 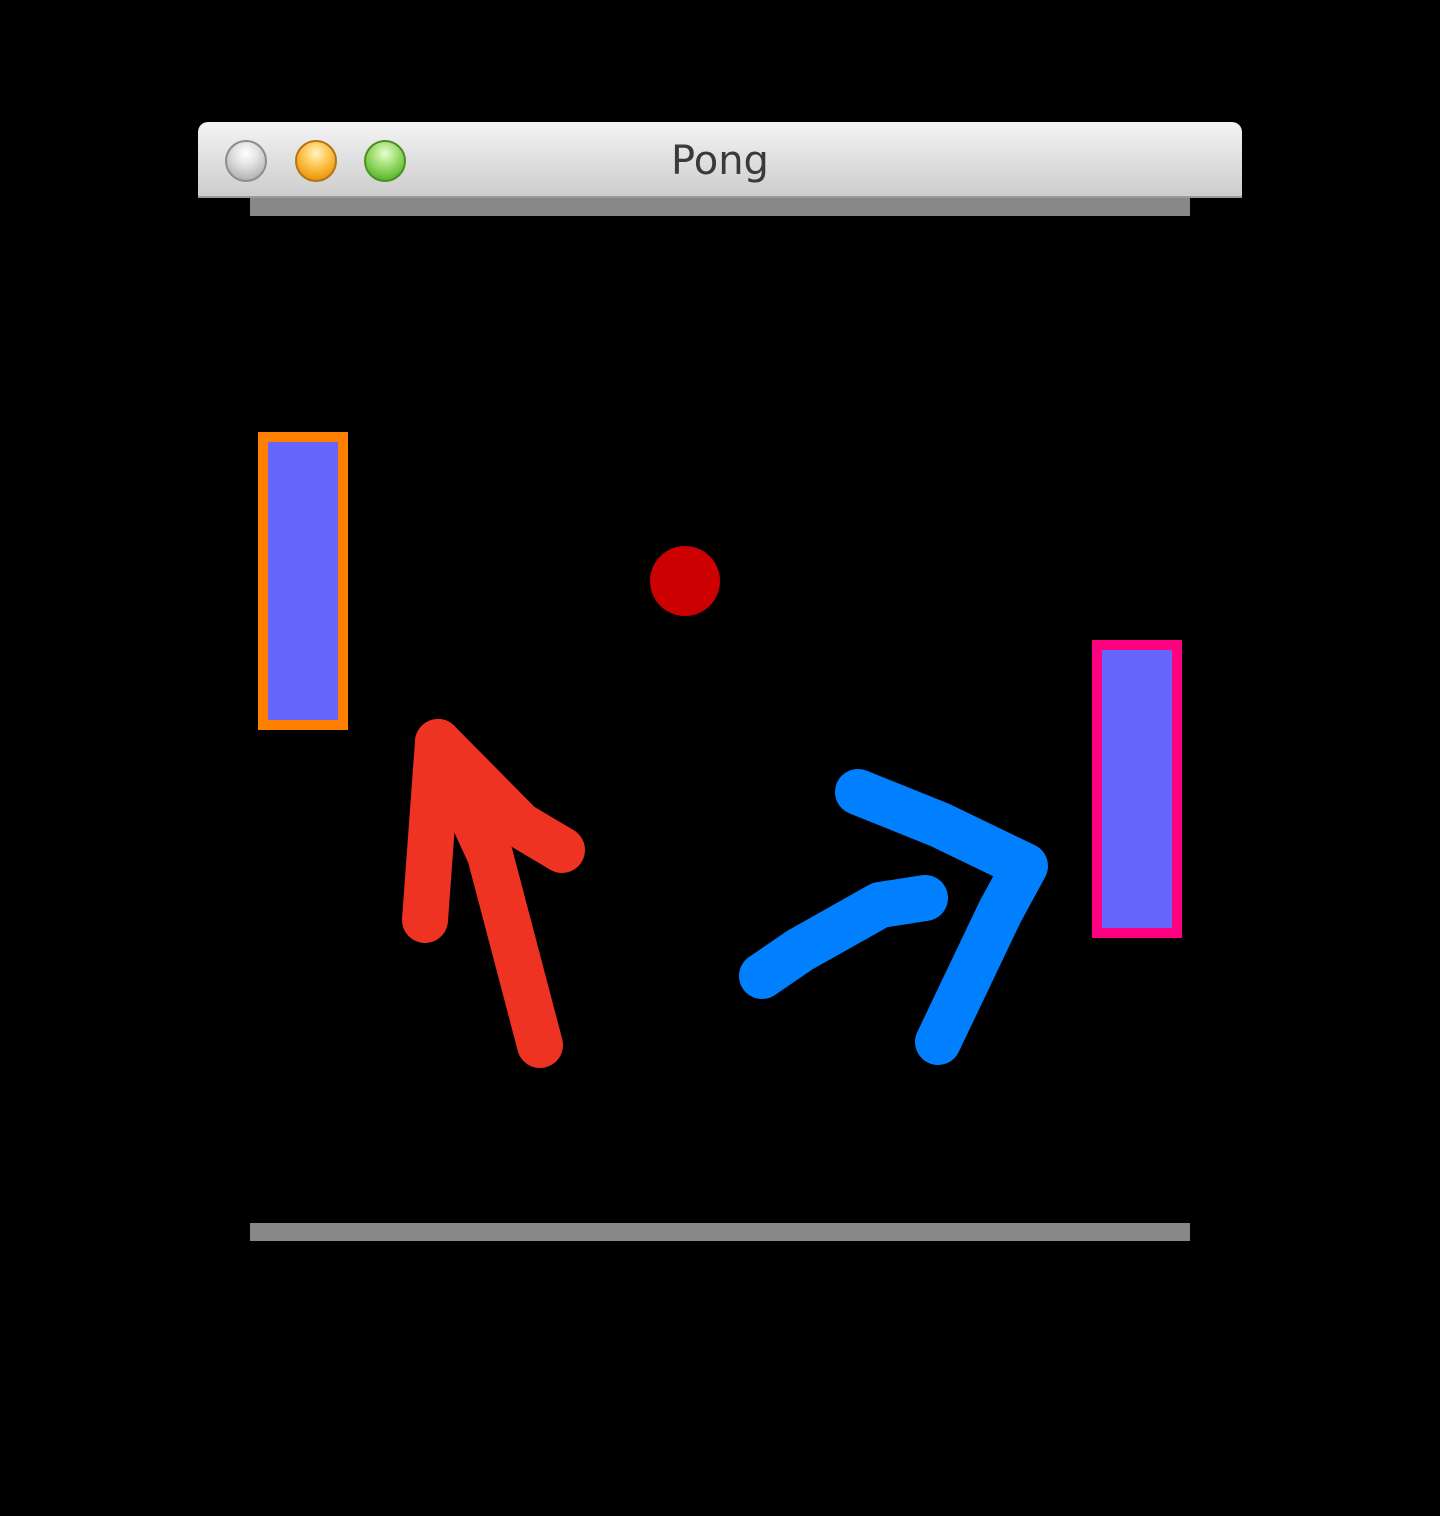 What do you see at coordinates (493, 893) in the screenshot?
I see `left-arrow-annotation` at bounding box center [493, 893].